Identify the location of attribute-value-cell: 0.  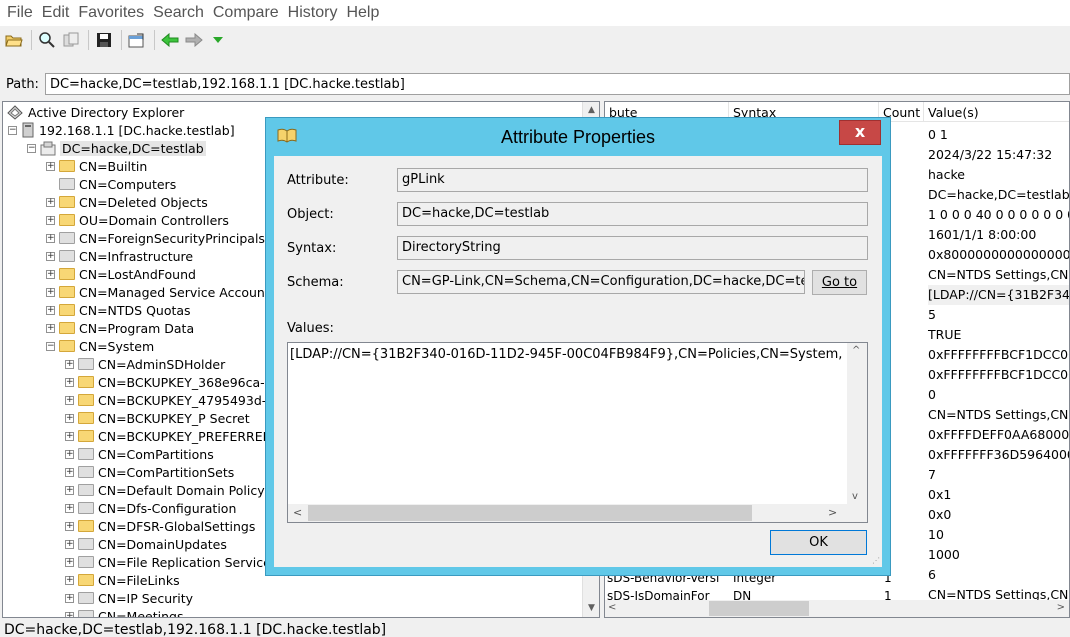
(998, 395).